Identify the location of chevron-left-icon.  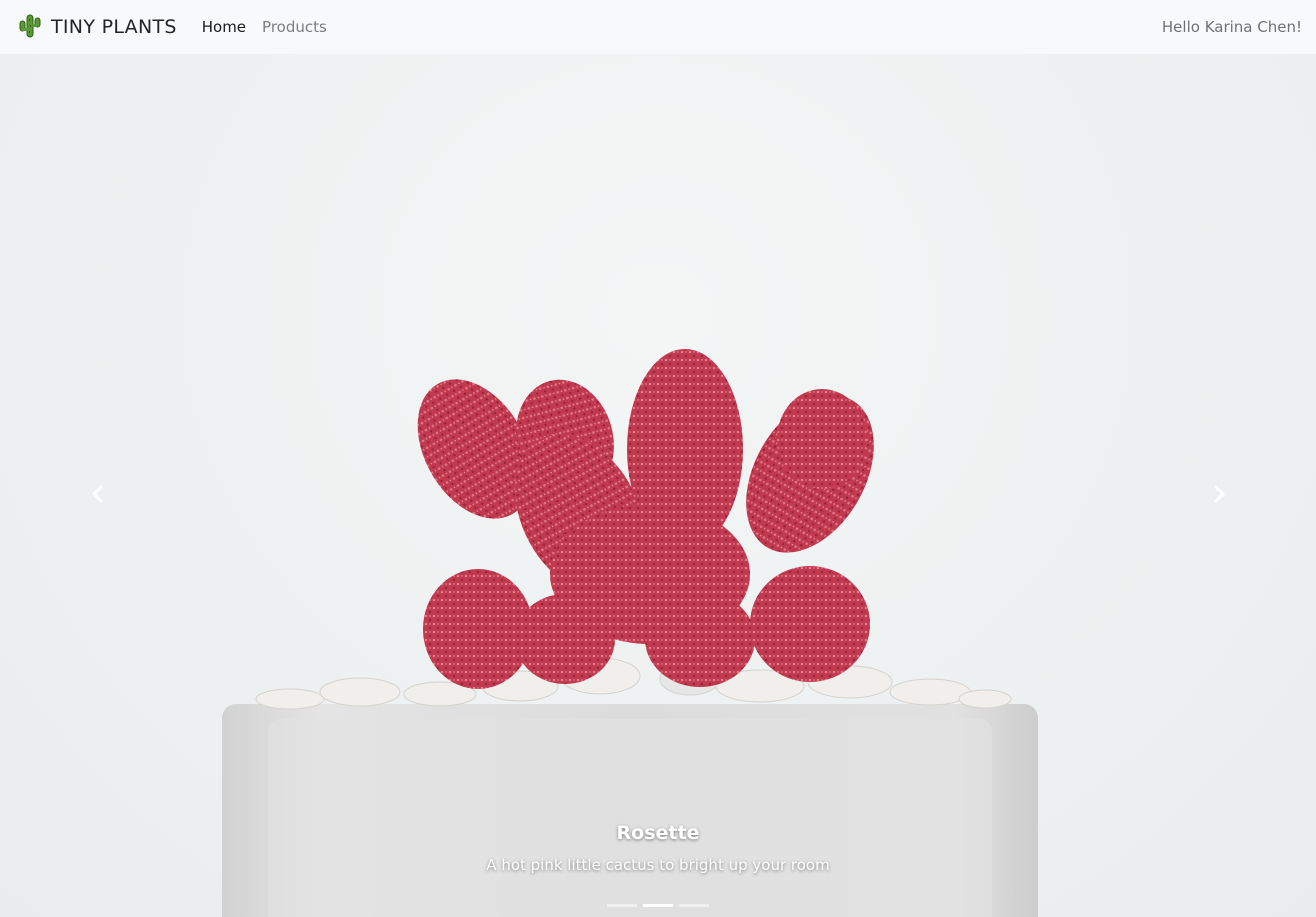
(97, 494).